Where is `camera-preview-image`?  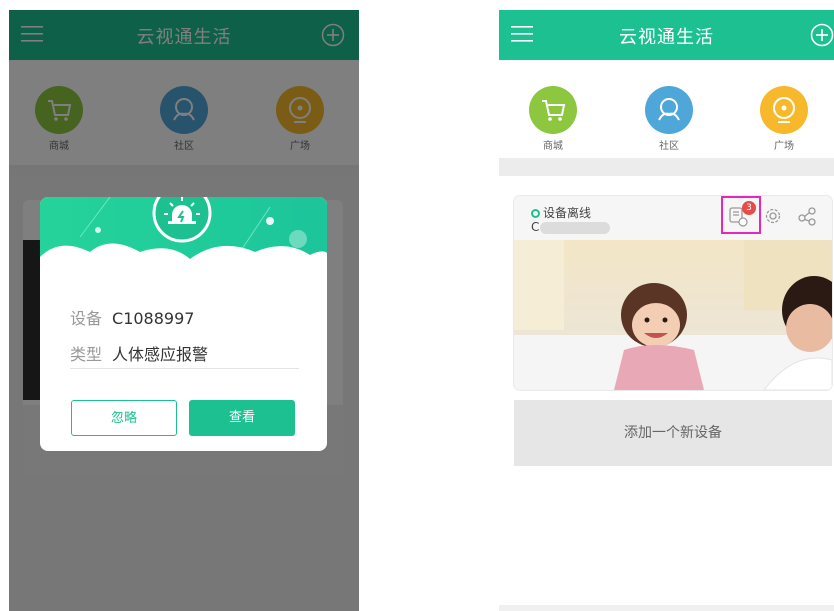
camera-preview-image is located at coordinates (673, 315).